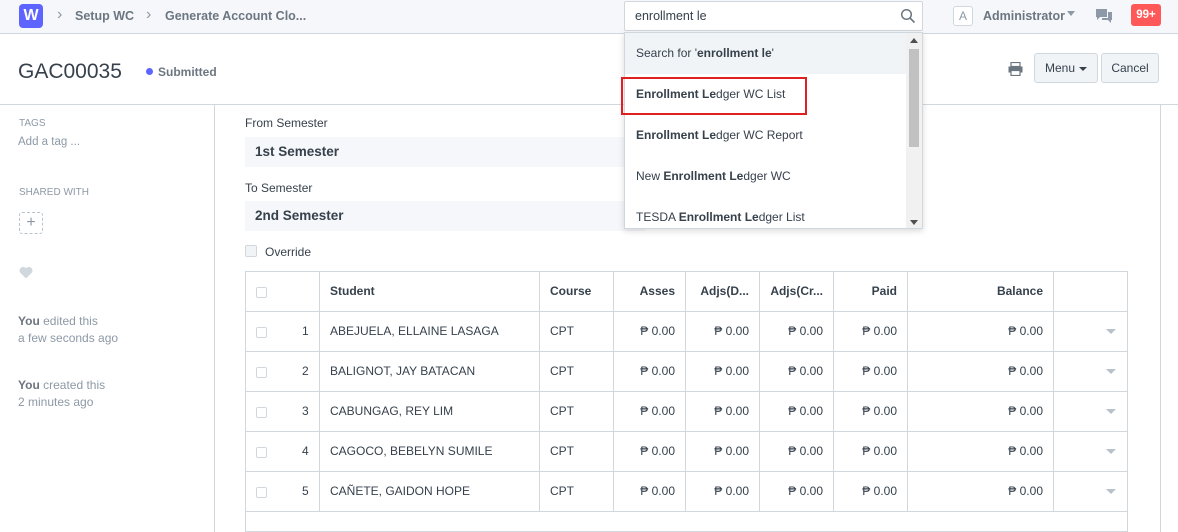  I want to click on to-semester-field: 2nd Semester, so click(445, 216).